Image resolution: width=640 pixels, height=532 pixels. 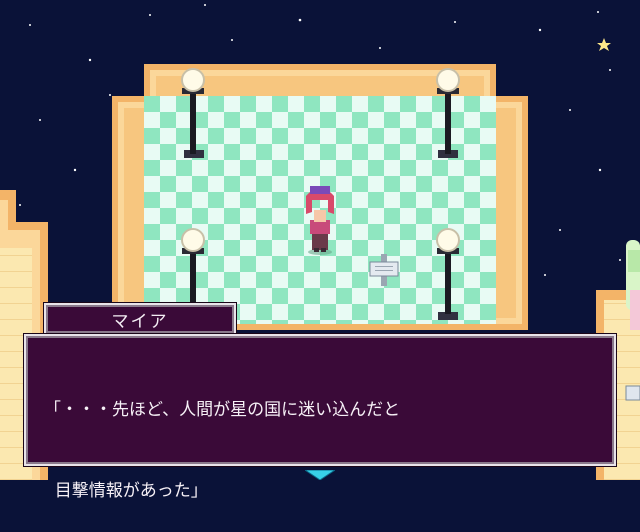 I want to click on signpost-icon, so click(x=632, y=393).